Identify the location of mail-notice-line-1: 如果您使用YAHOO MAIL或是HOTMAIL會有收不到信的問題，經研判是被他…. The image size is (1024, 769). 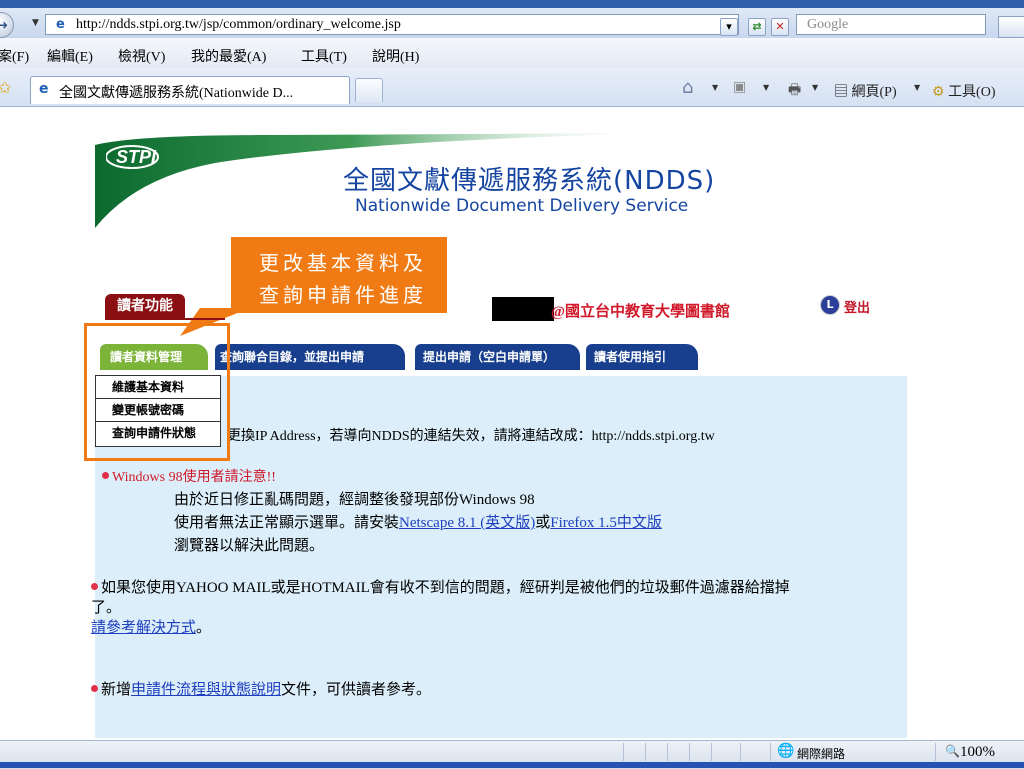
(440, 586).